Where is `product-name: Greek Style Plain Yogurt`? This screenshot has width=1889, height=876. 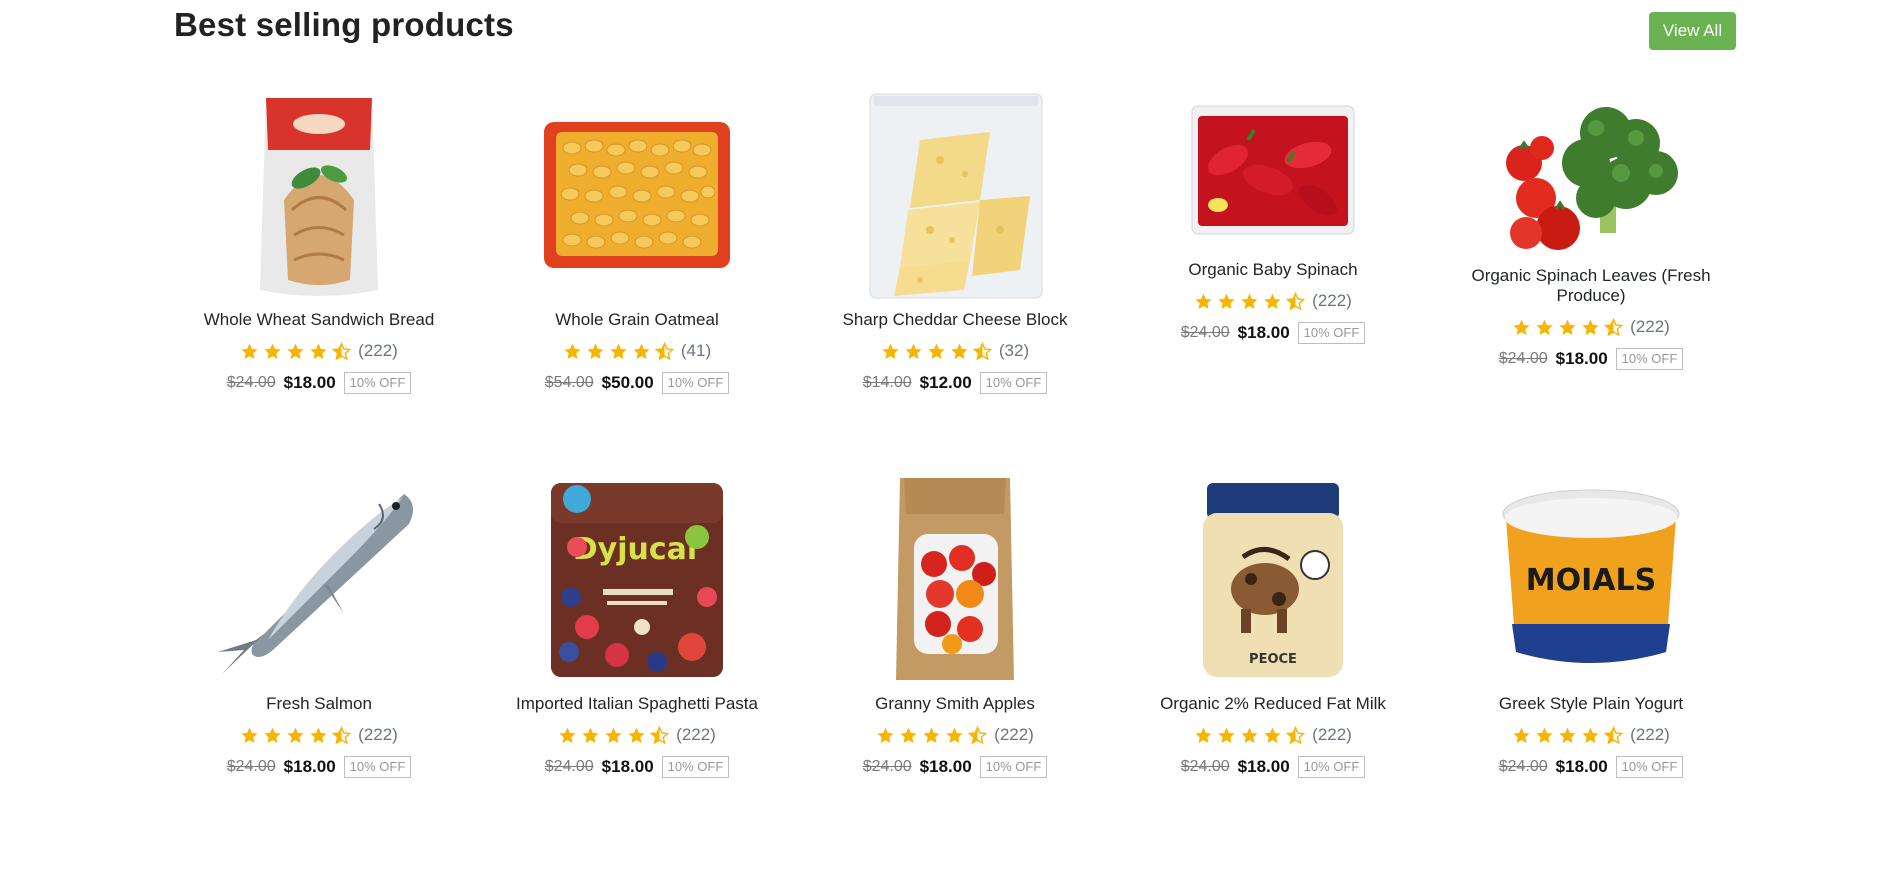 product-name: Greek Style Plain Yogurt is located at coordinates (1591, 704).